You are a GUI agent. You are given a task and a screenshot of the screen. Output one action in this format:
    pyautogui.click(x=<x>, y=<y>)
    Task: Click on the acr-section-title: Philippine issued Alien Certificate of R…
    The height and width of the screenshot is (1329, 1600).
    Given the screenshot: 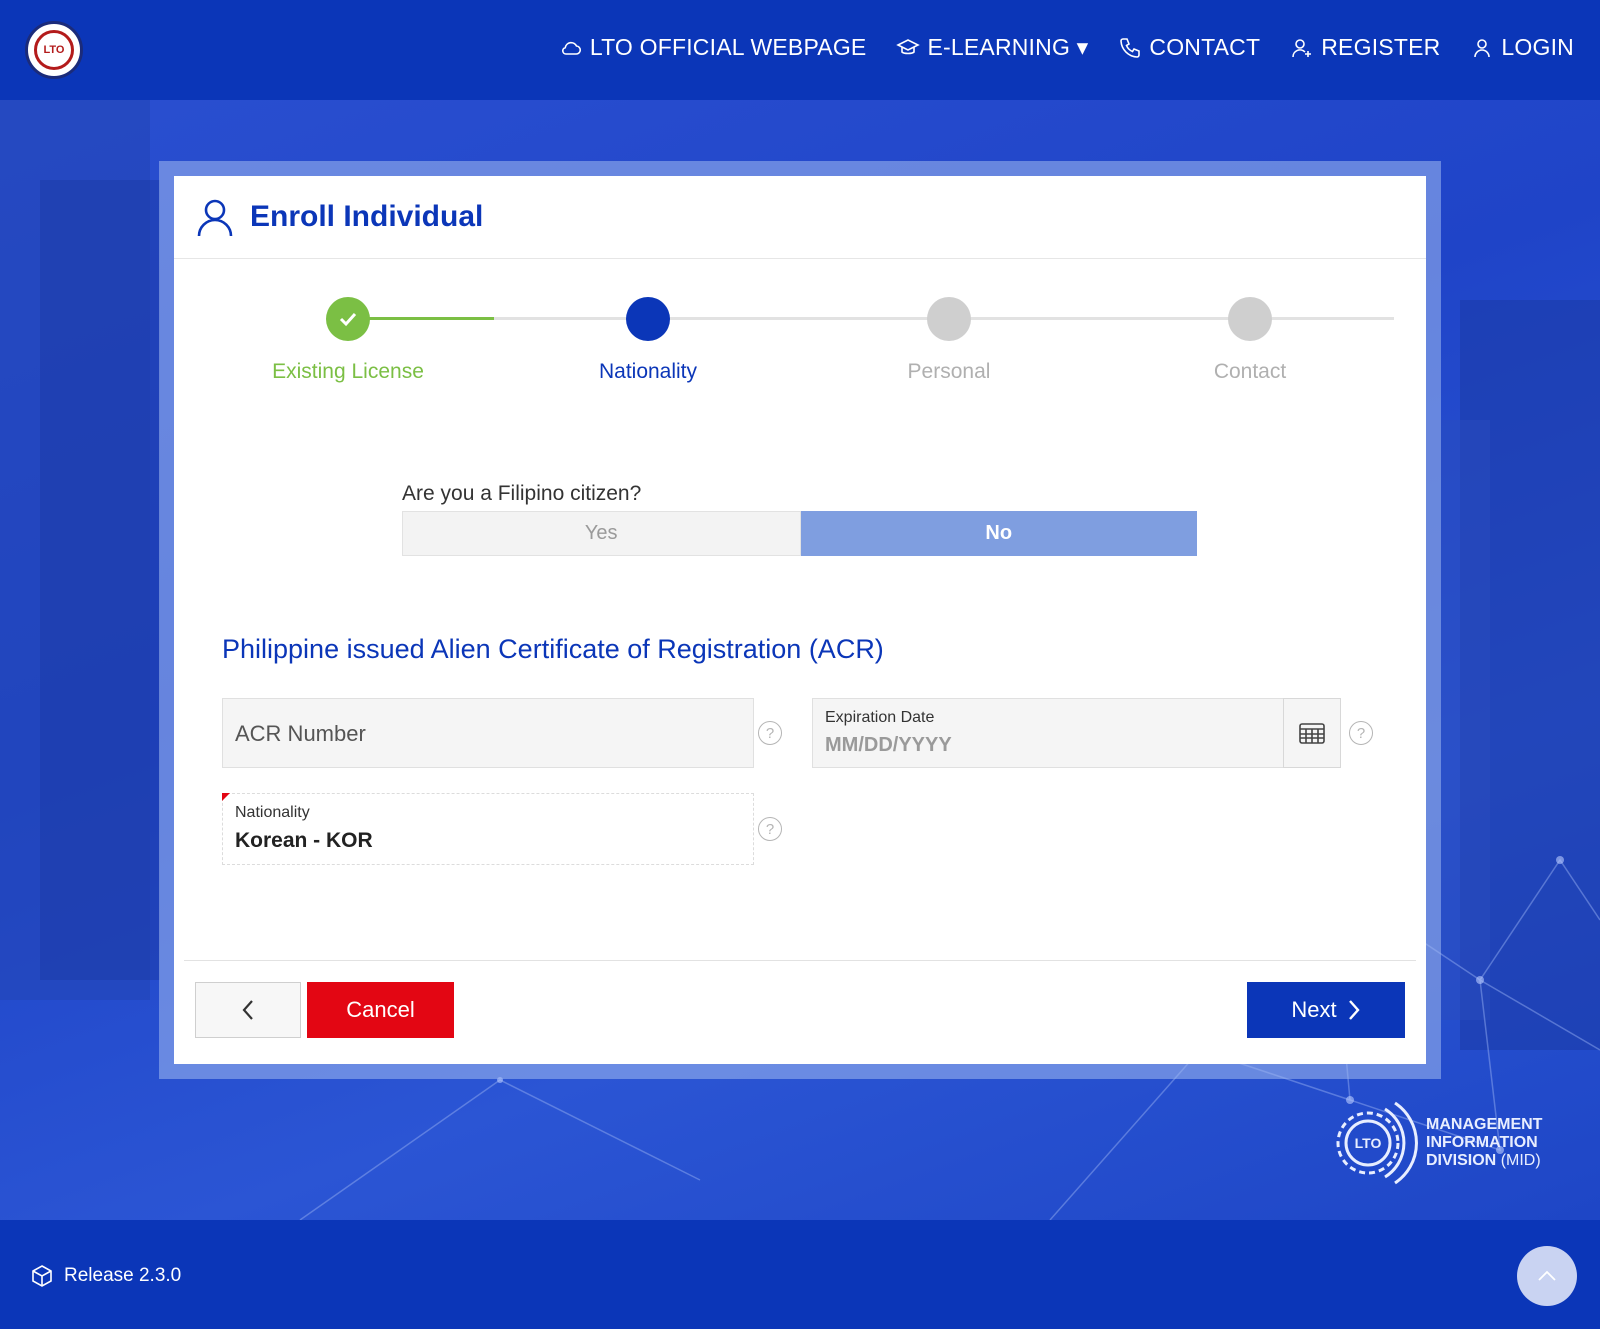 What is the action you would take?
    pyautogui.click(x=553, y=649)
    